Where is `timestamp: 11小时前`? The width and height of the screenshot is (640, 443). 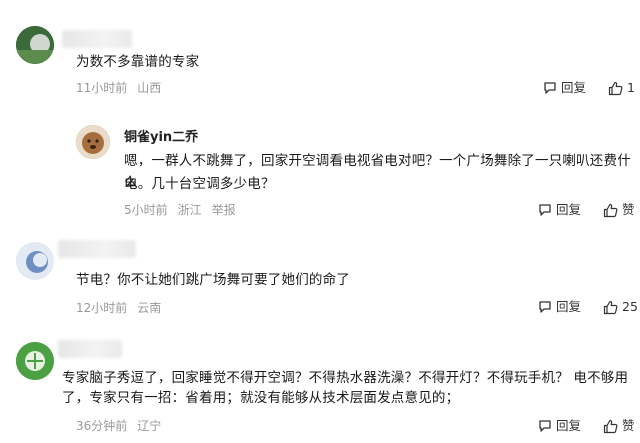 timestamp: 11小时前 is located at coordinates (102, 88).